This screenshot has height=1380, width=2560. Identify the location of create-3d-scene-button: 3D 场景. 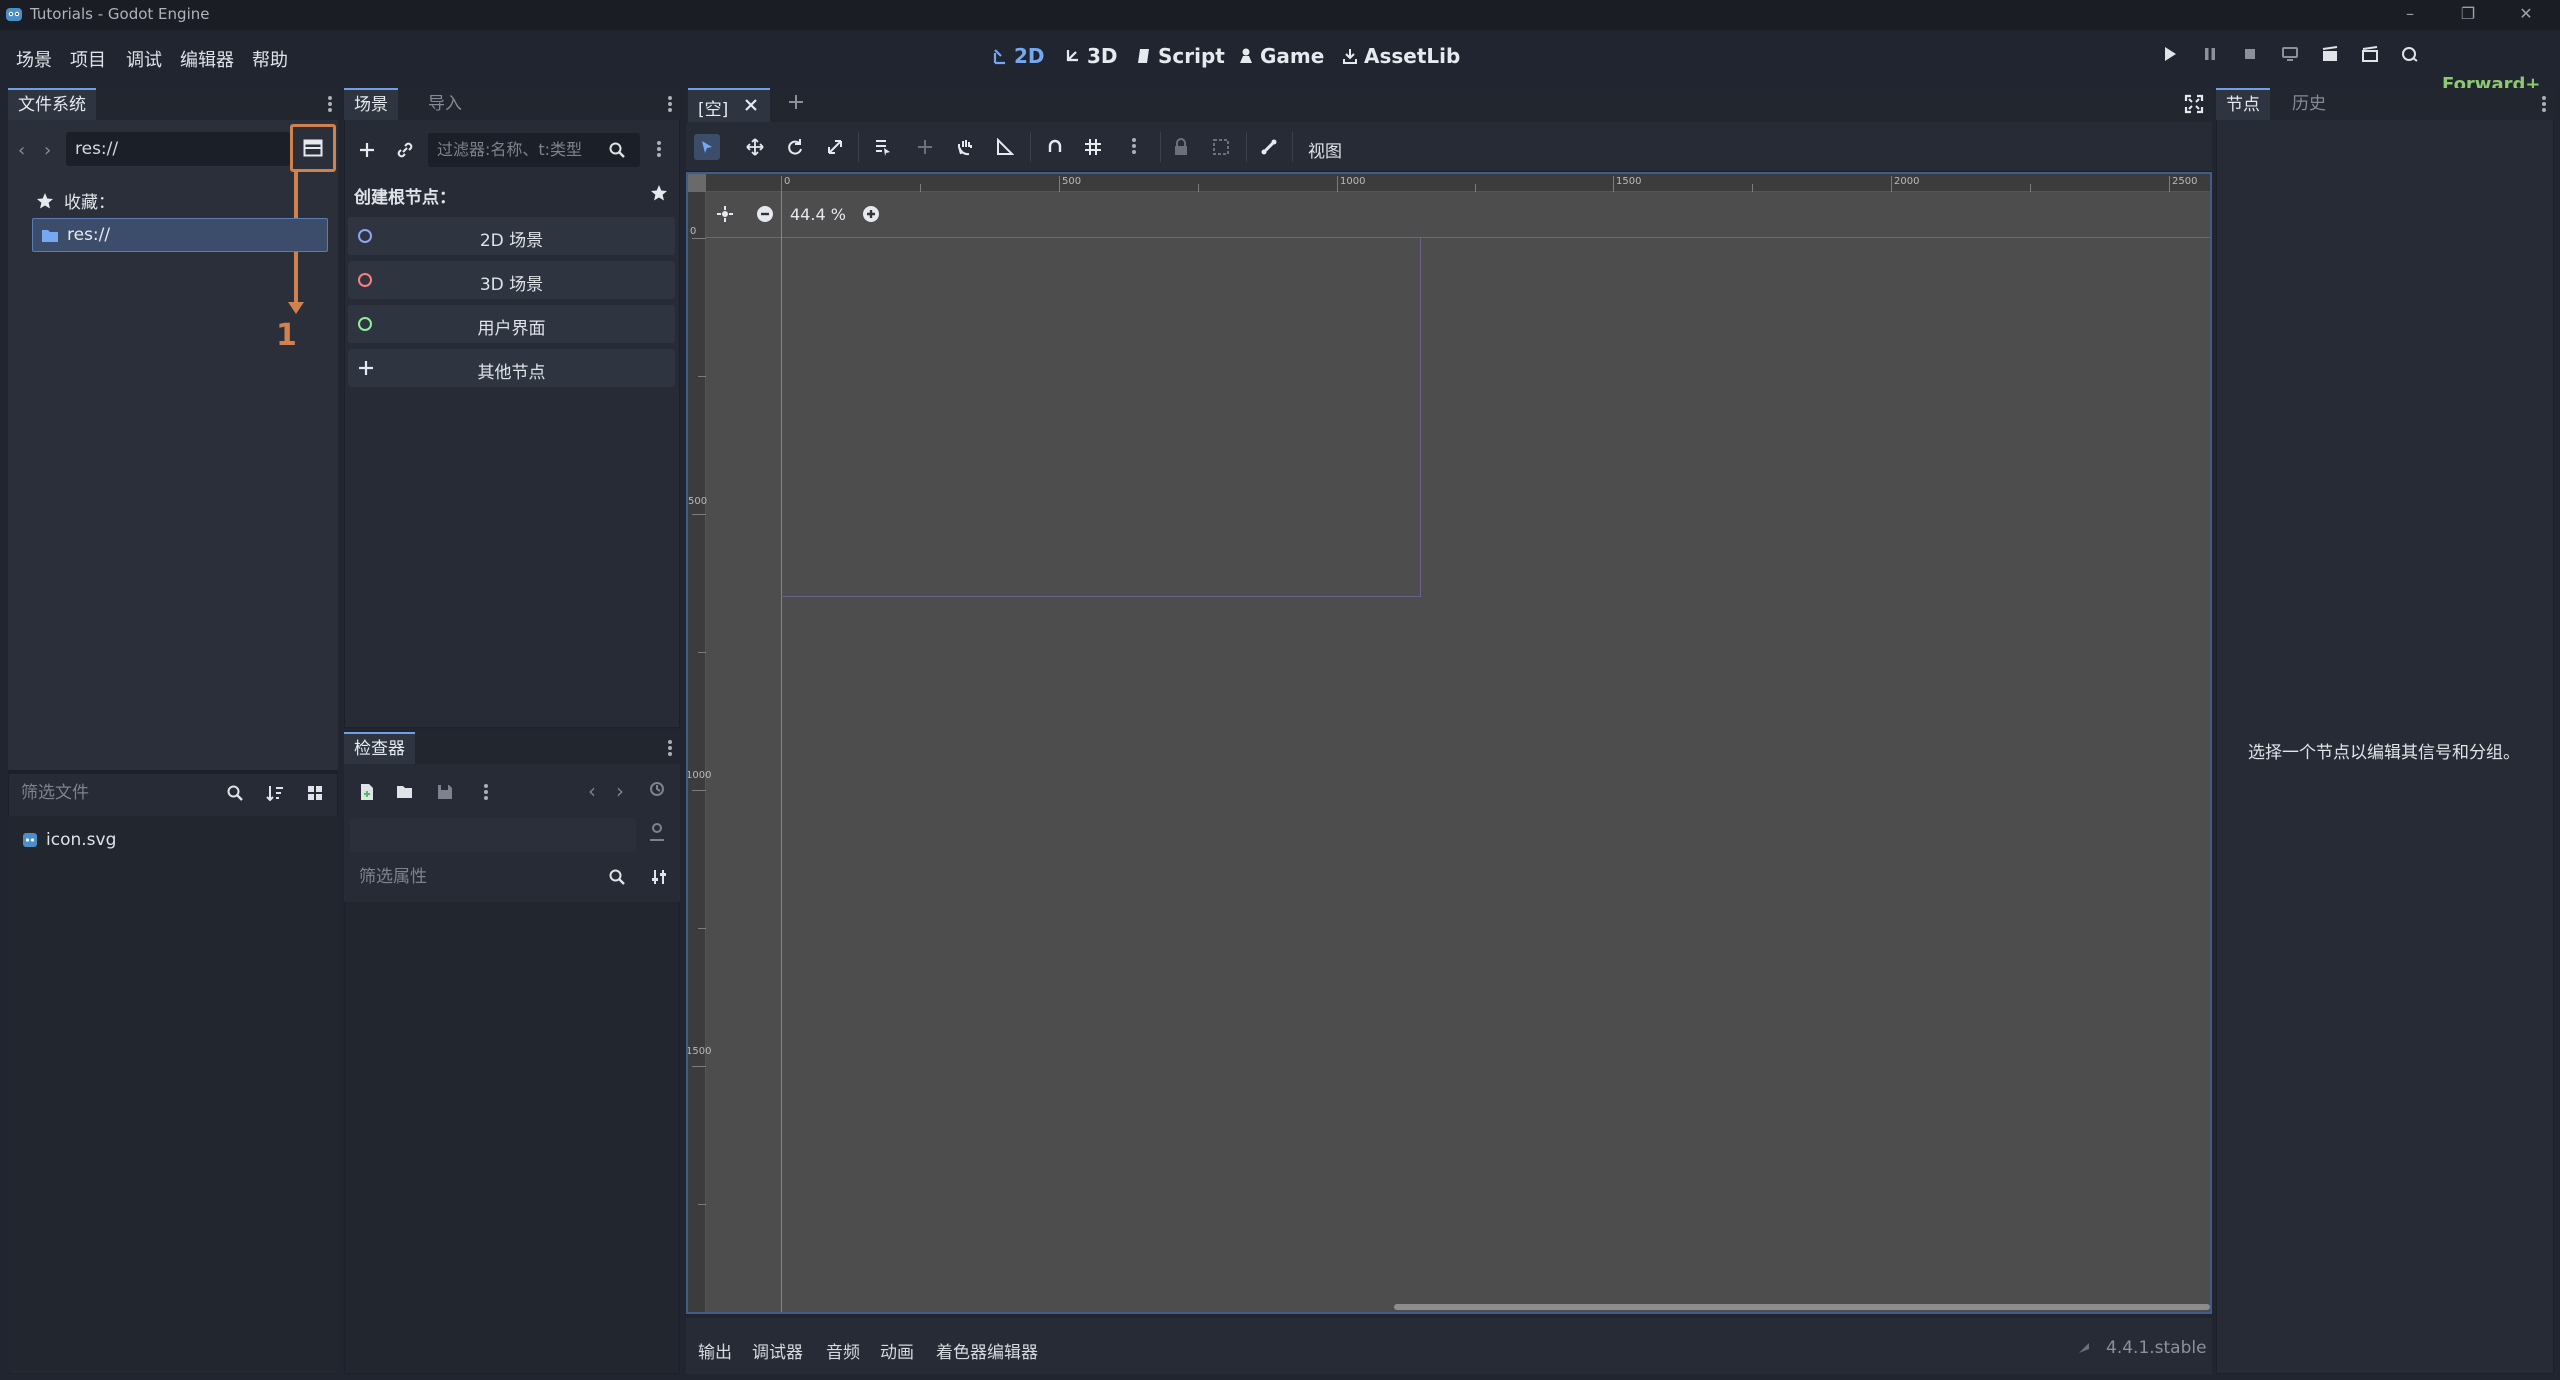
(511, 280).